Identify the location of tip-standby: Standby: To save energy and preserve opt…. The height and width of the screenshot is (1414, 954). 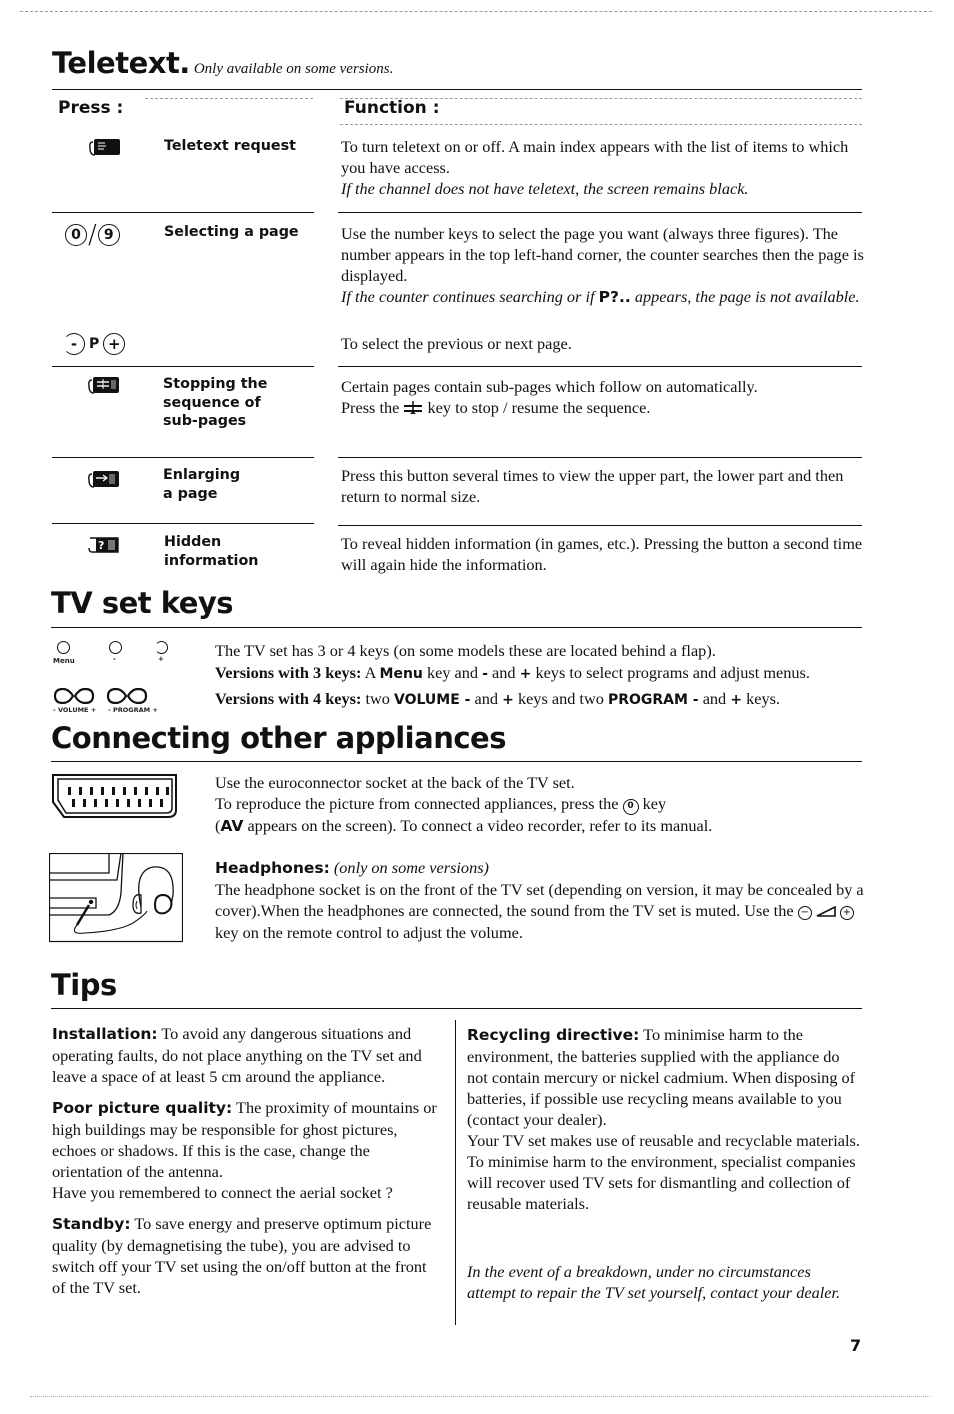
(248, 1255).